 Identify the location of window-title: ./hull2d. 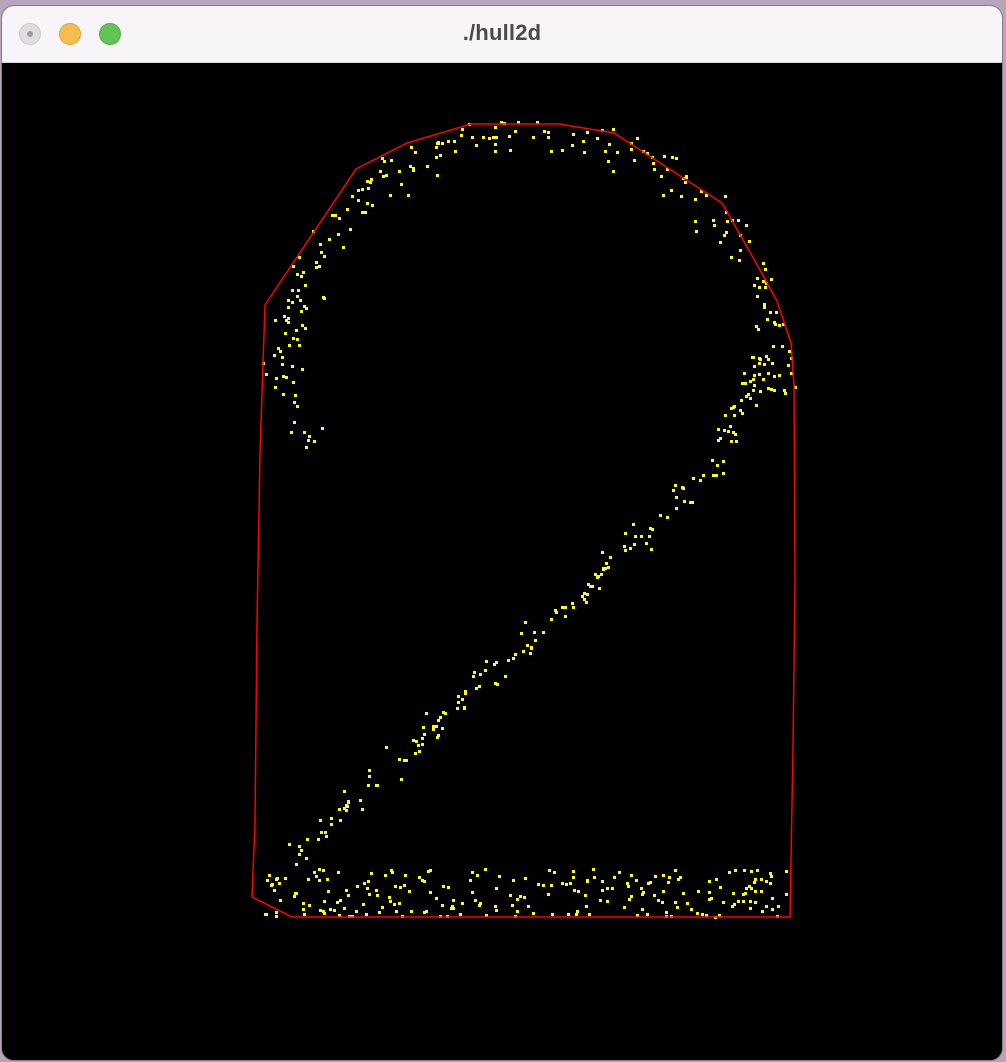
(502, 32).